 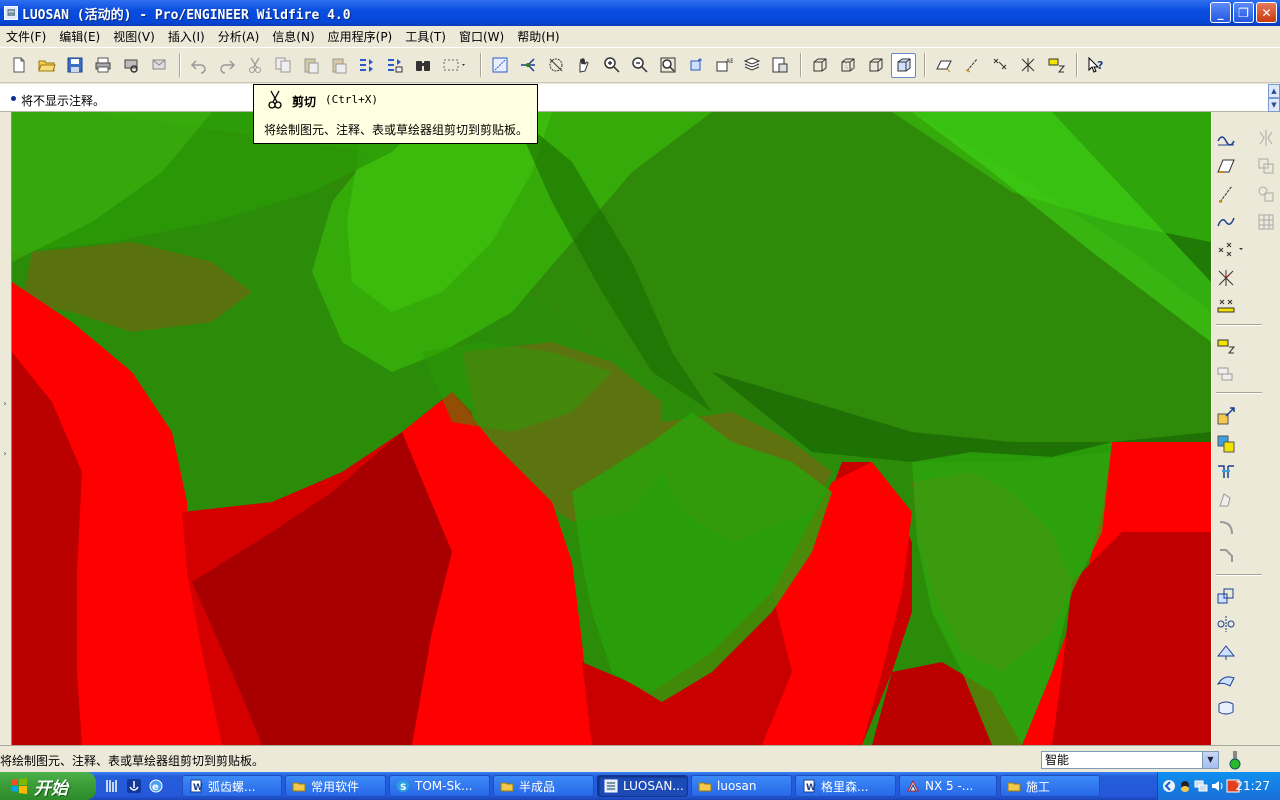 I want to click on zoom-fit-icon, so click(x=667, y=65).